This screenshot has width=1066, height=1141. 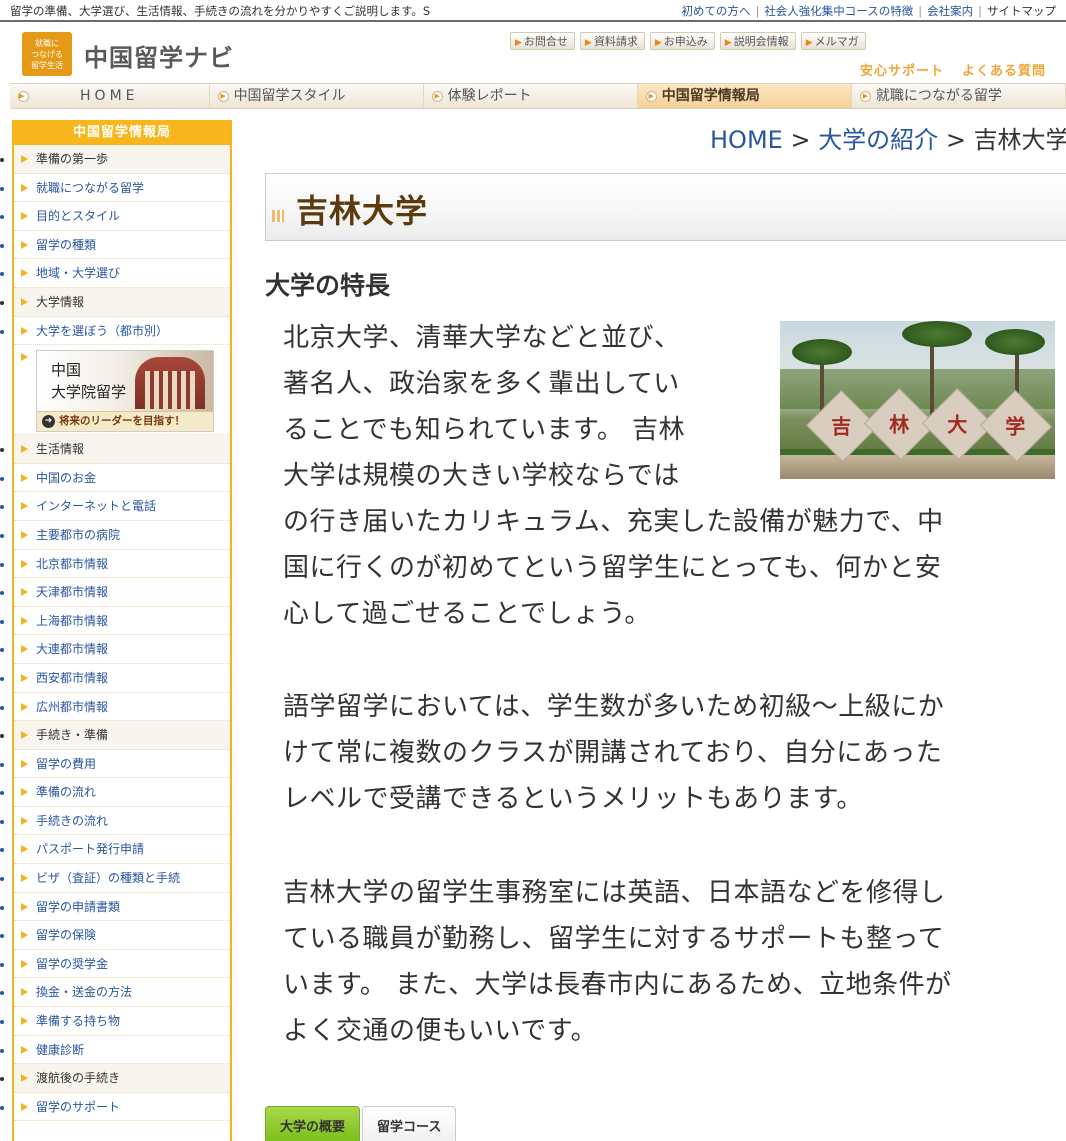 What do you see at coordinates (122, 821) in the screenshot?
I see `sidebar-item: 手続きの流れ` at bounding box center [122, 821].